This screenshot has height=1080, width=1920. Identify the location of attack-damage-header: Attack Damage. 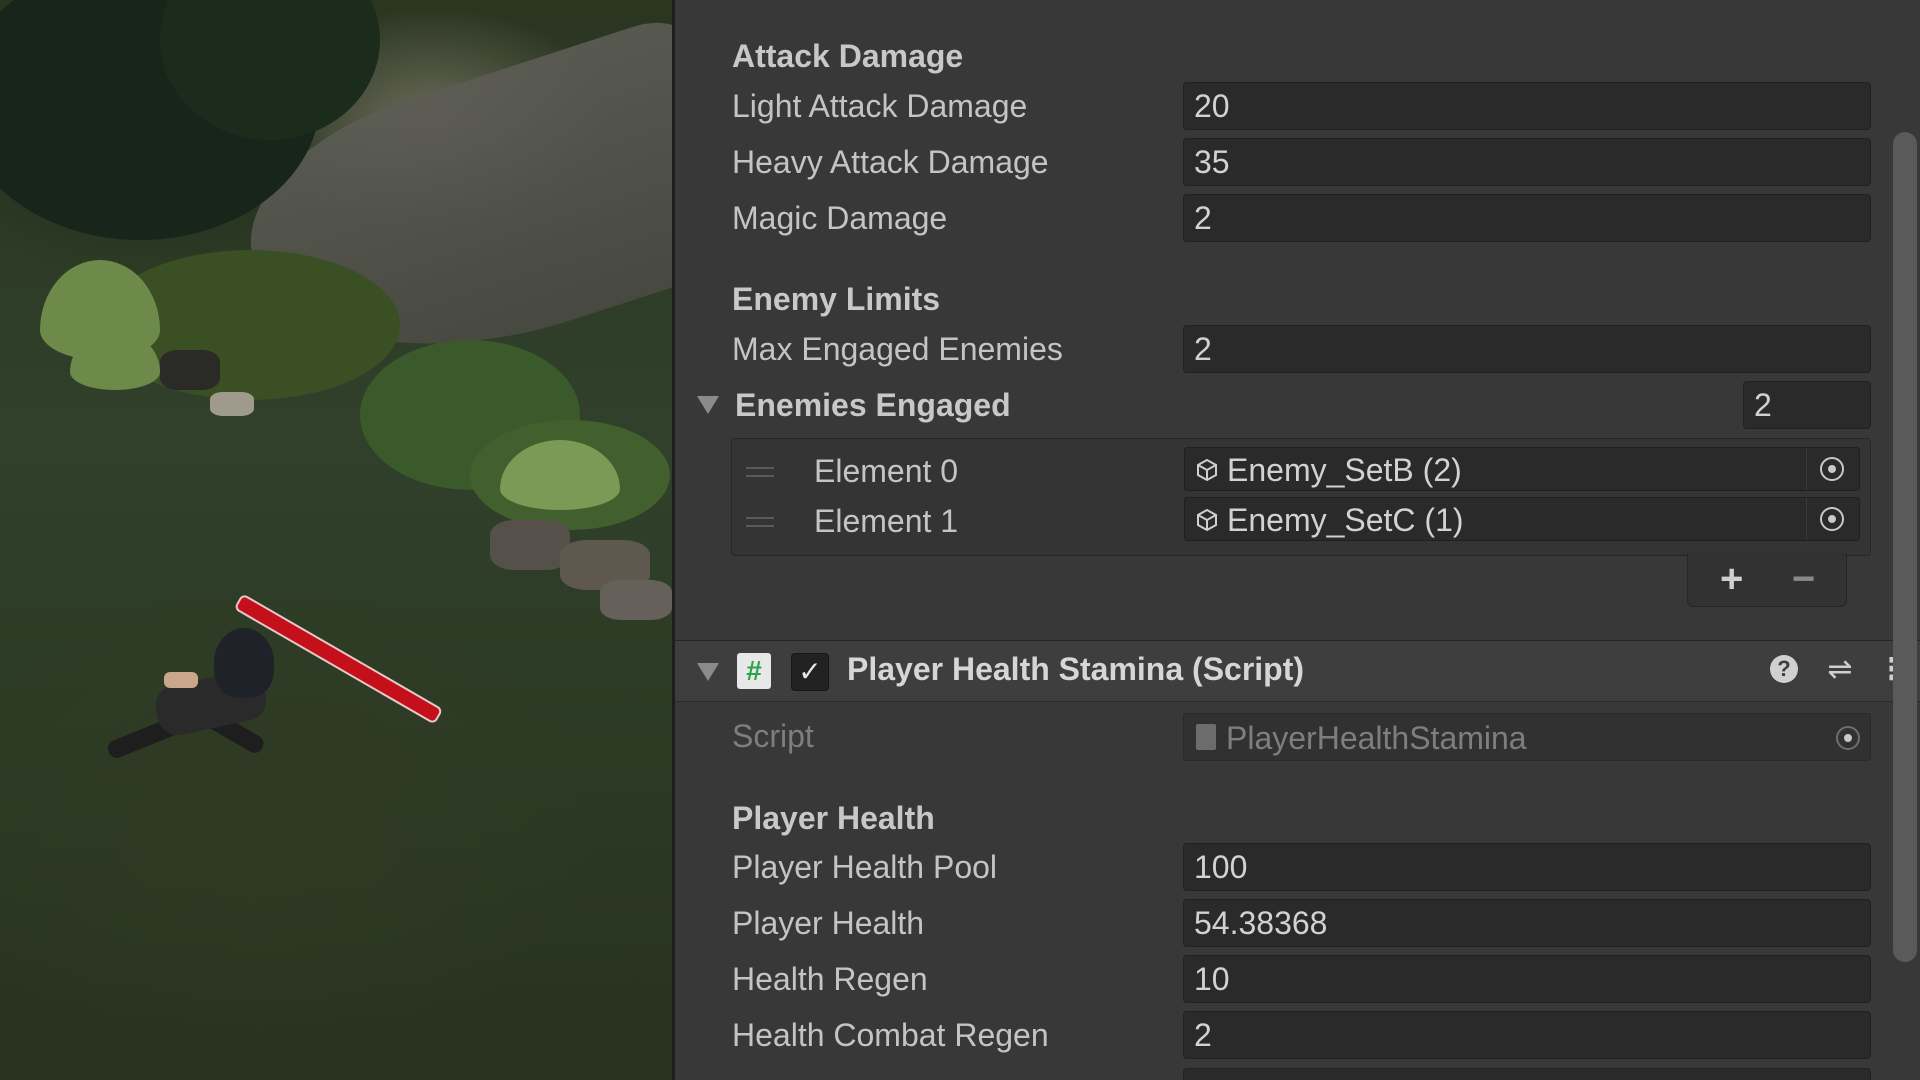
(848, 56).